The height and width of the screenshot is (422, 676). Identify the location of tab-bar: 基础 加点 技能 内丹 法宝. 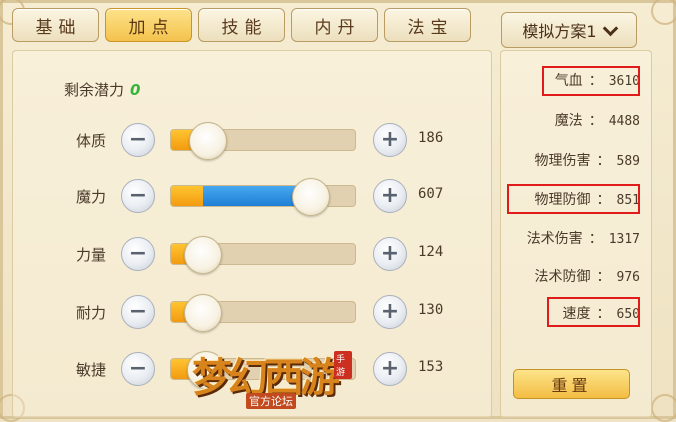
(241, 25).